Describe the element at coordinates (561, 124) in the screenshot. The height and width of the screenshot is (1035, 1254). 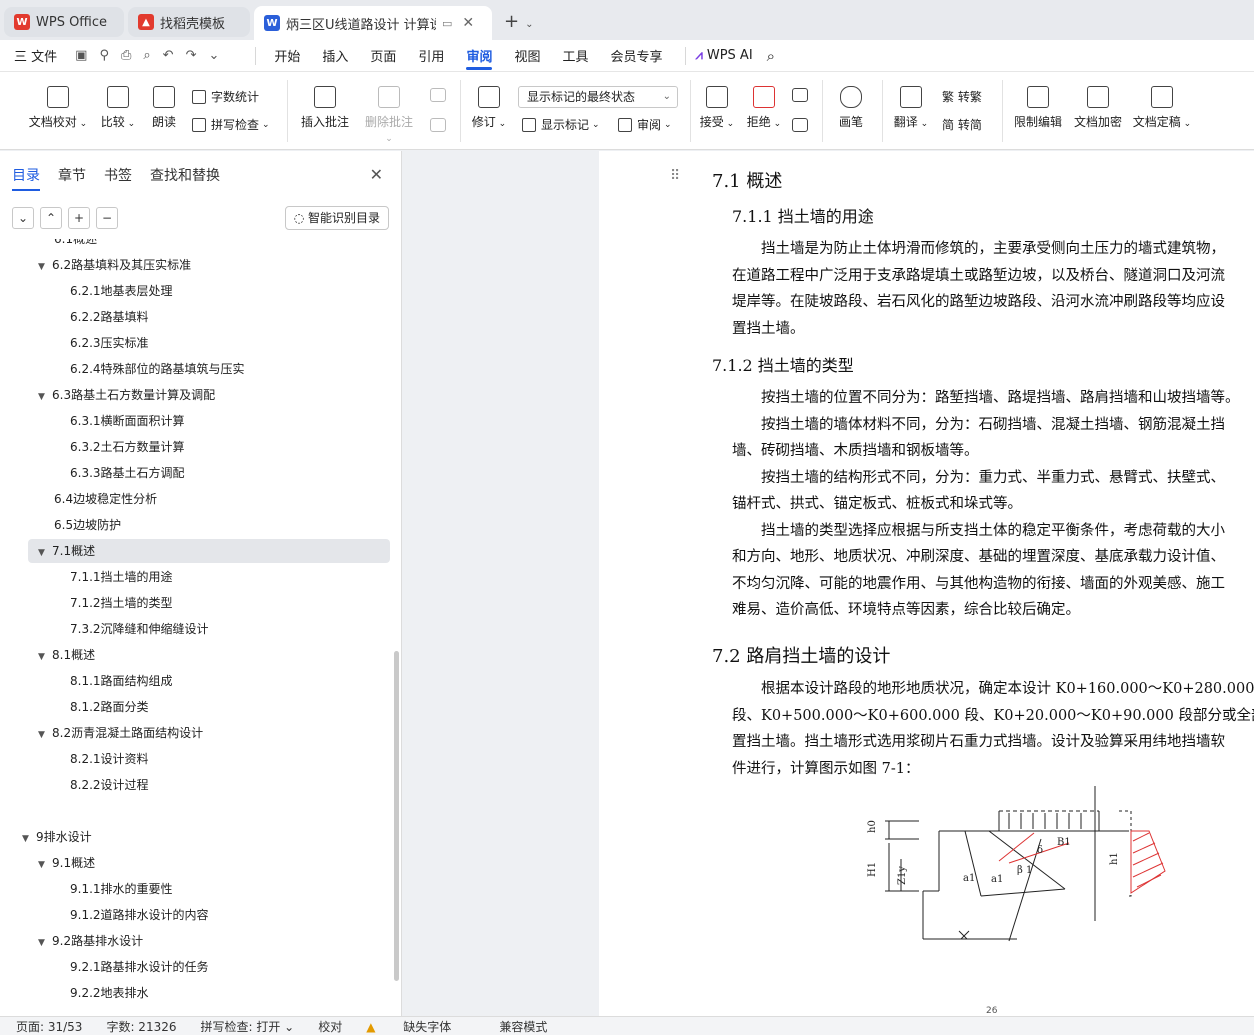
I see `show-markup-button: 显示标记 ⌄` at that location.